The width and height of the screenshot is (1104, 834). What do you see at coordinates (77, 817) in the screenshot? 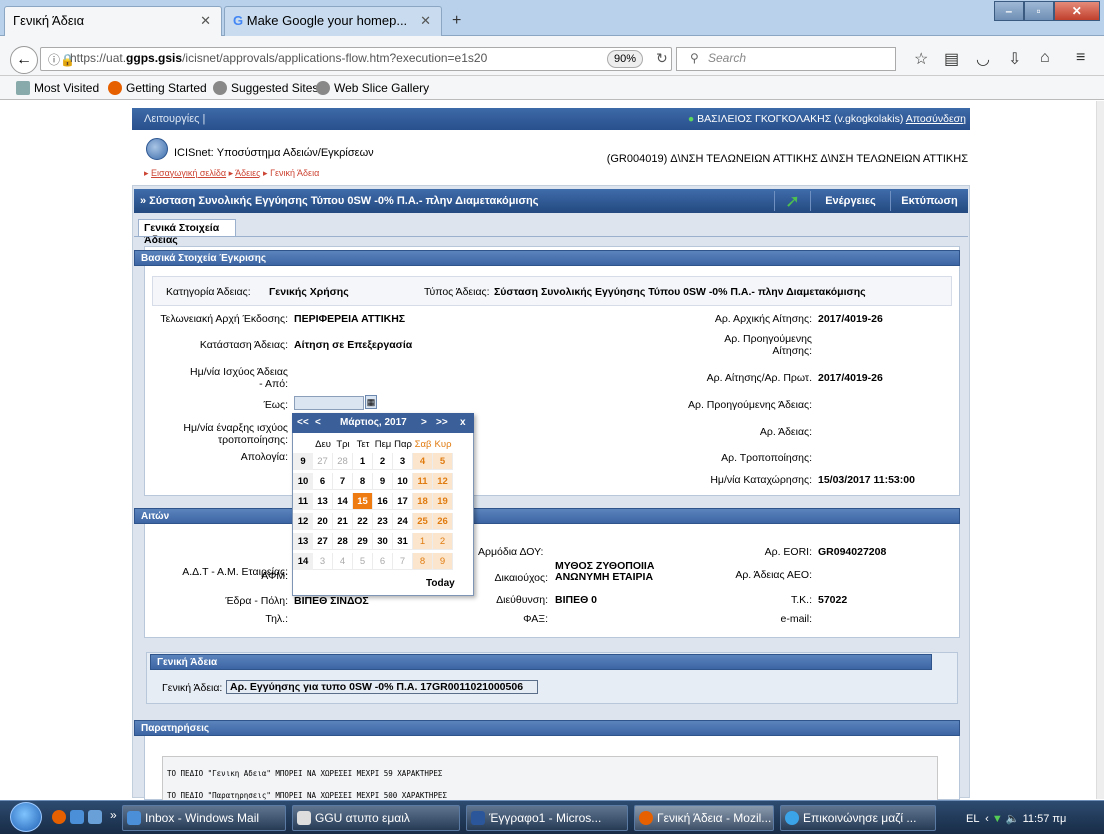
I see `explorer-quicklaunch-icon` at bounding box center [77, 817].